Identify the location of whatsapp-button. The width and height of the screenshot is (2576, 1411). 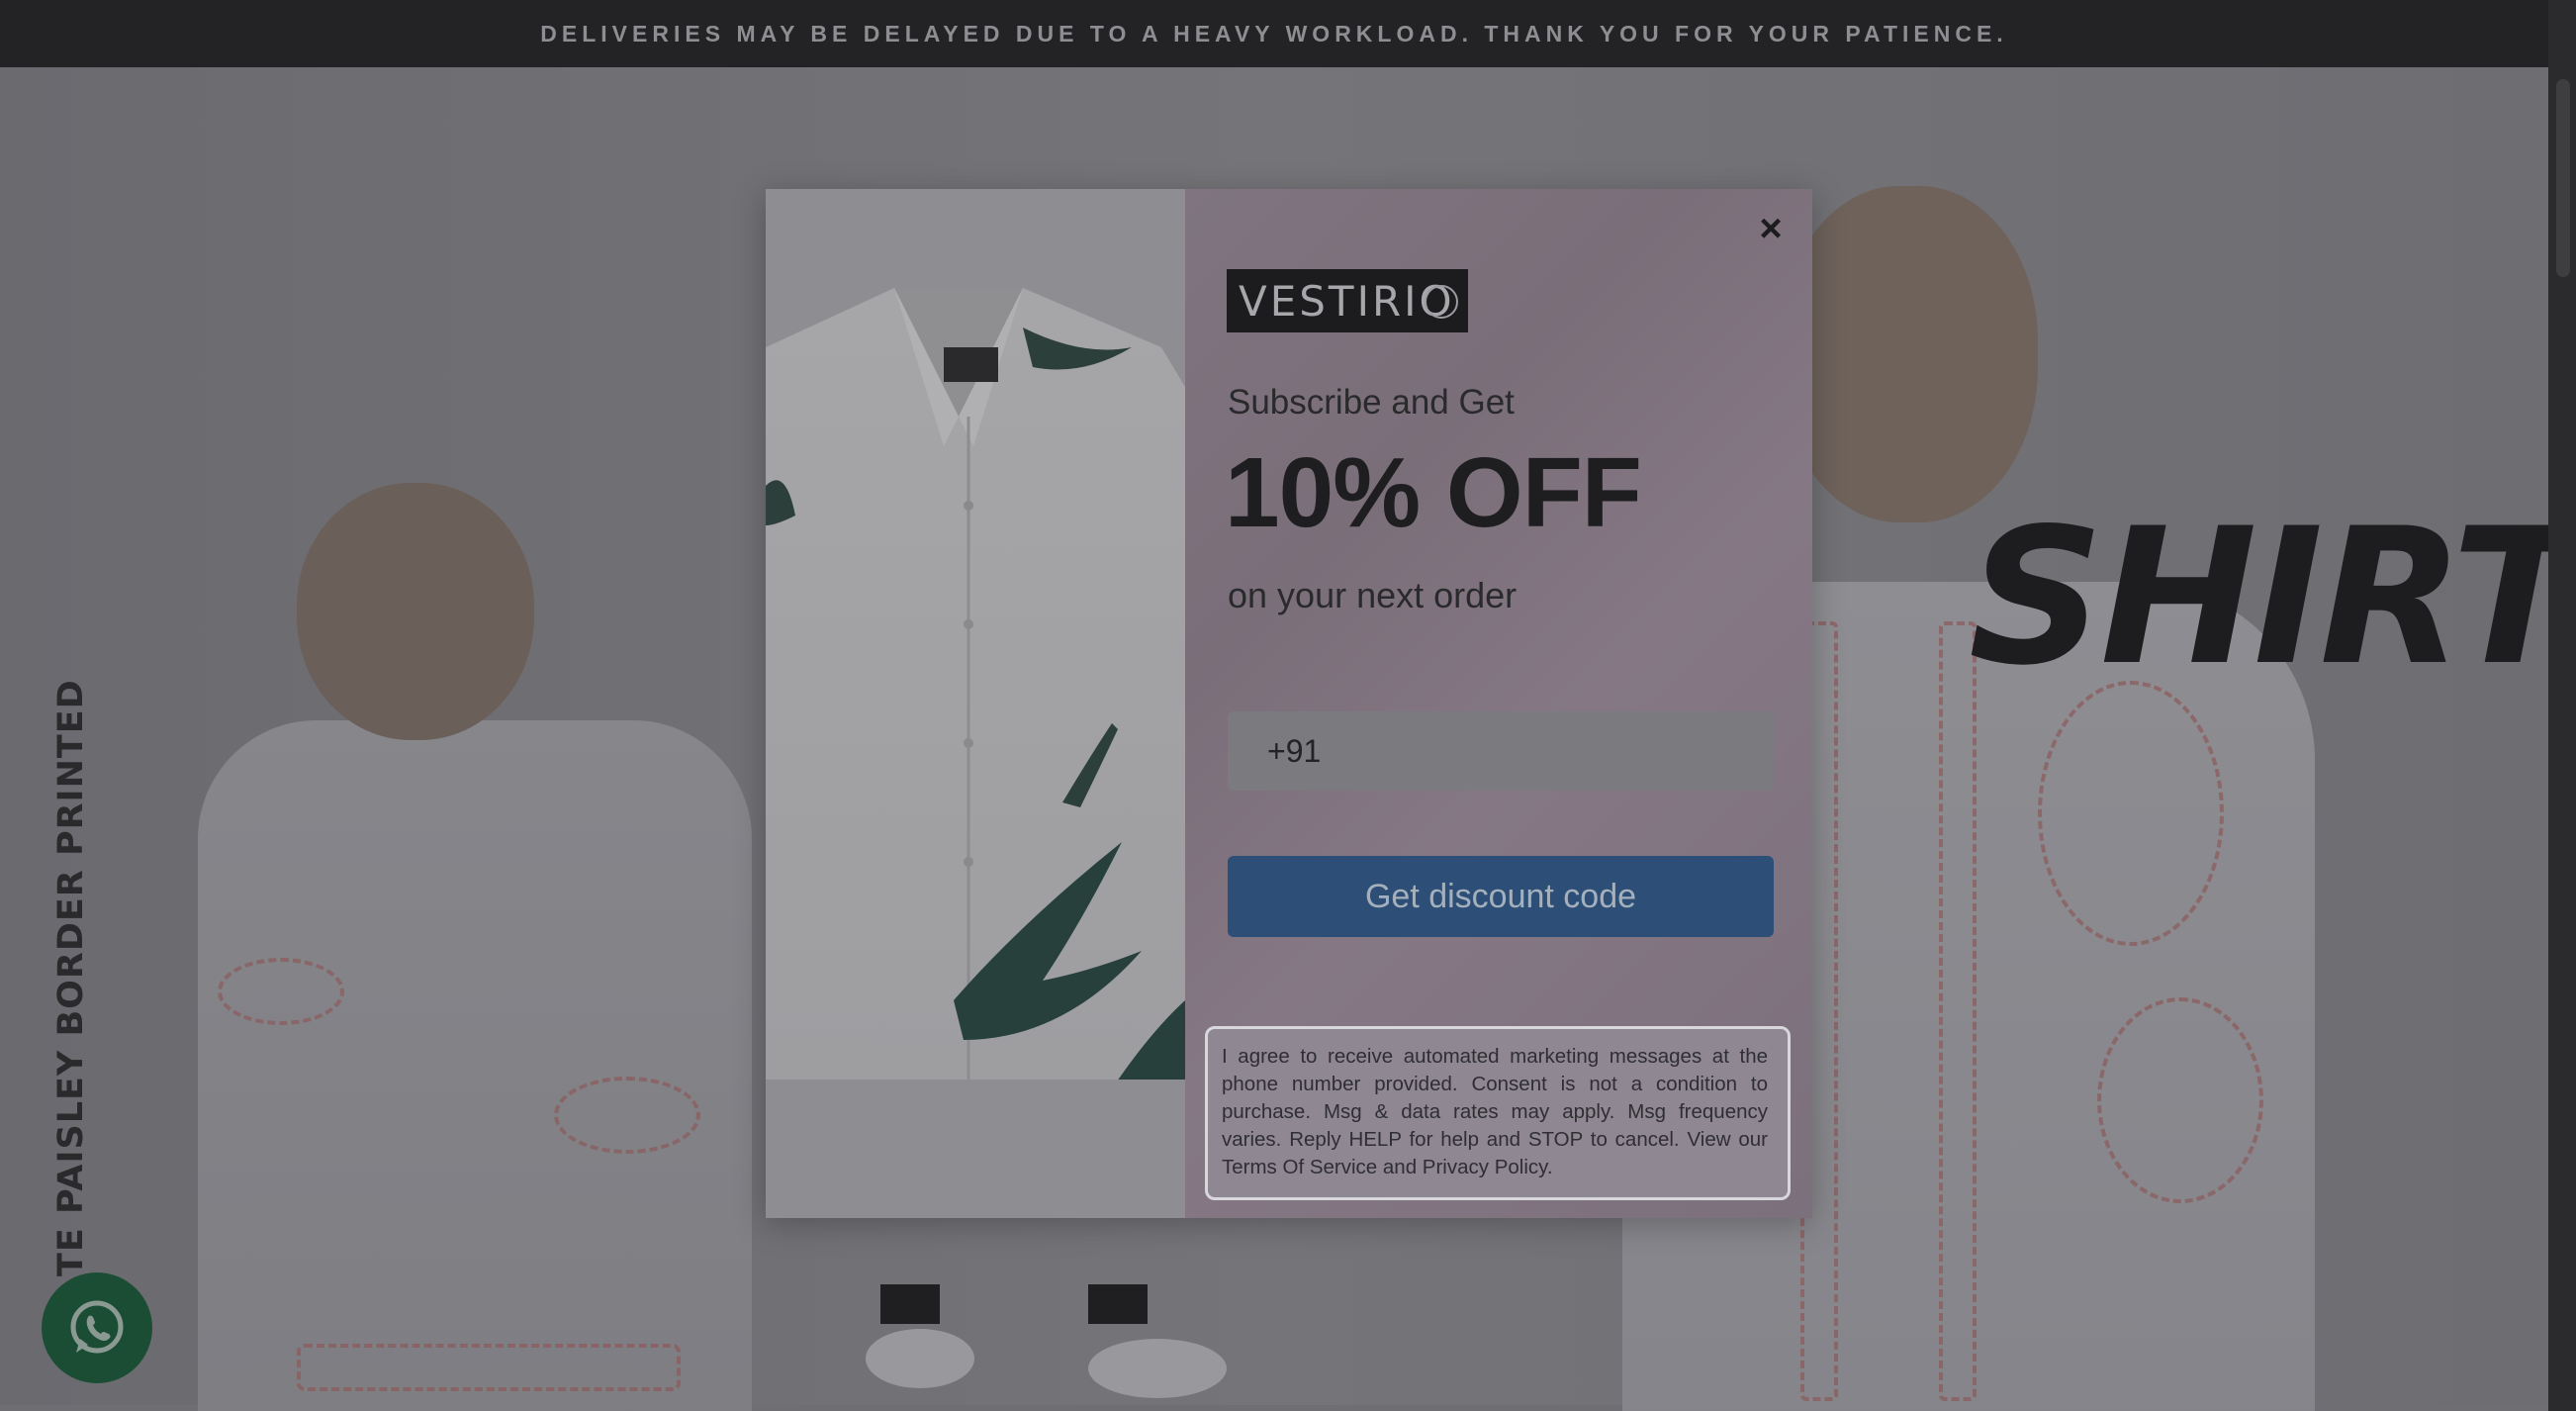
(97, 1328).